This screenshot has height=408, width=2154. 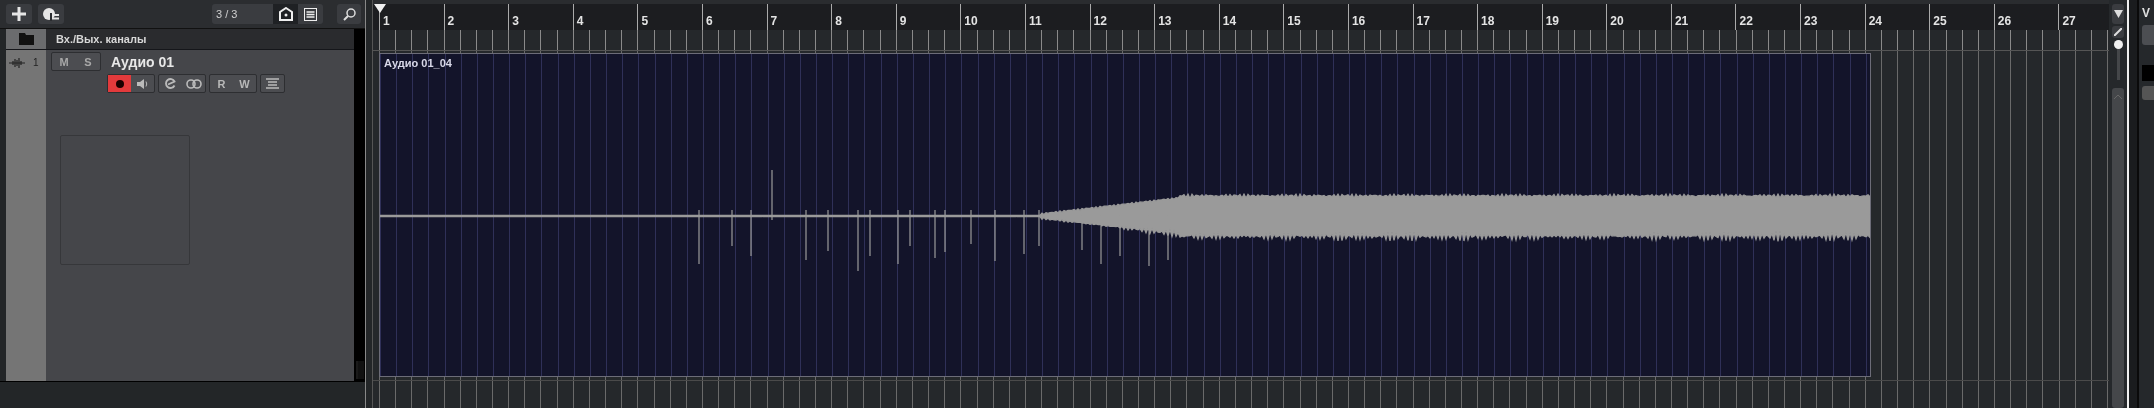 What do you see at coordinates (644, 22) in the screenshot?
I see `bar-number: 5` at bounding box center [644, 22].